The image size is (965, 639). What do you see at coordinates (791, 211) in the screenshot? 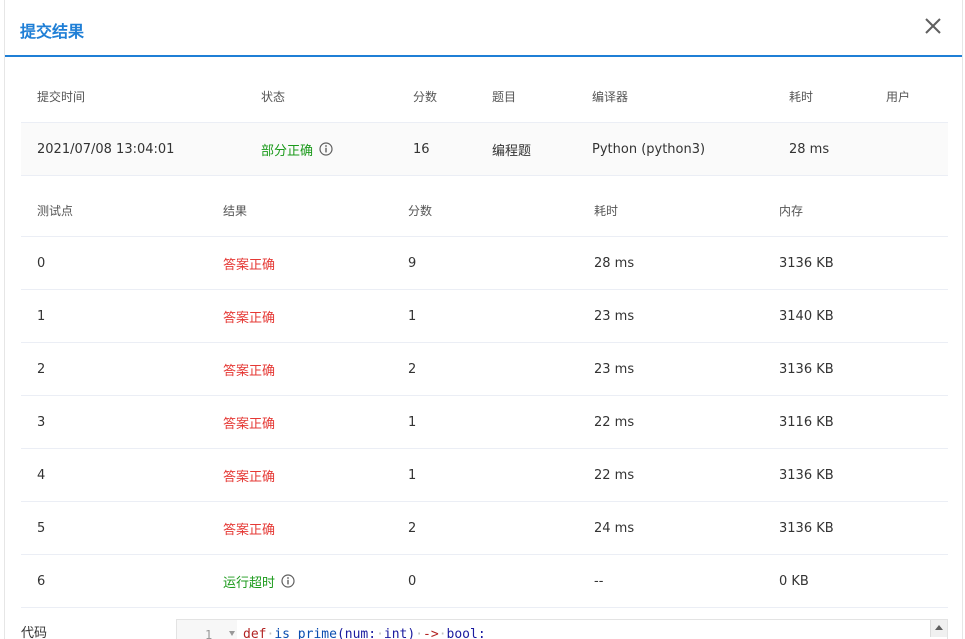
I see `header-case-memory: 内存` at bounding box center [791, 211].